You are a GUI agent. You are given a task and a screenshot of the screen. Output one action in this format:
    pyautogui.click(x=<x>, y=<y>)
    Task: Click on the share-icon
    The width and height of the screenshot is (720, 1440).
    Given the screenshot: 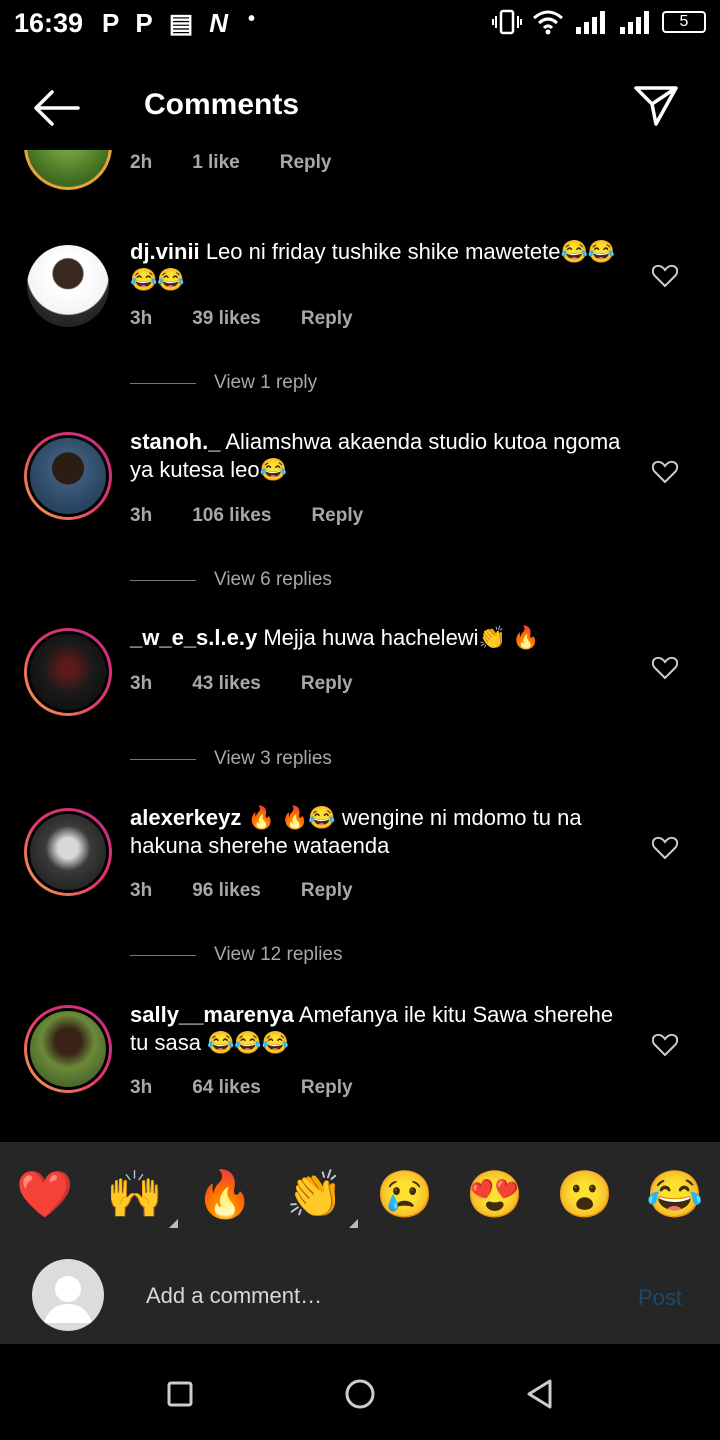 What is the action you would take?
    pyautogui.click(x=656, y=106)
    